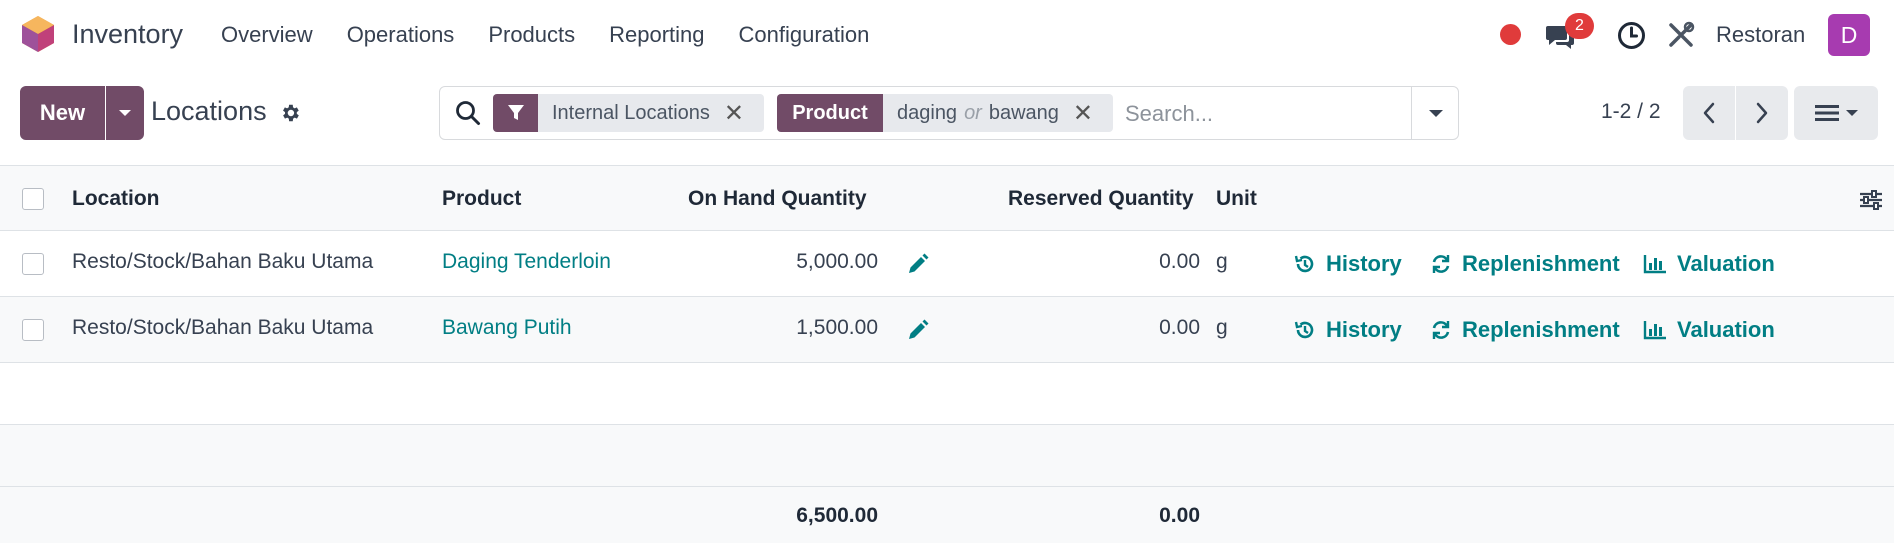 The height and width of the screenshot is (543, 1894). I want to click on pager-next-button, so click(1762, 113).